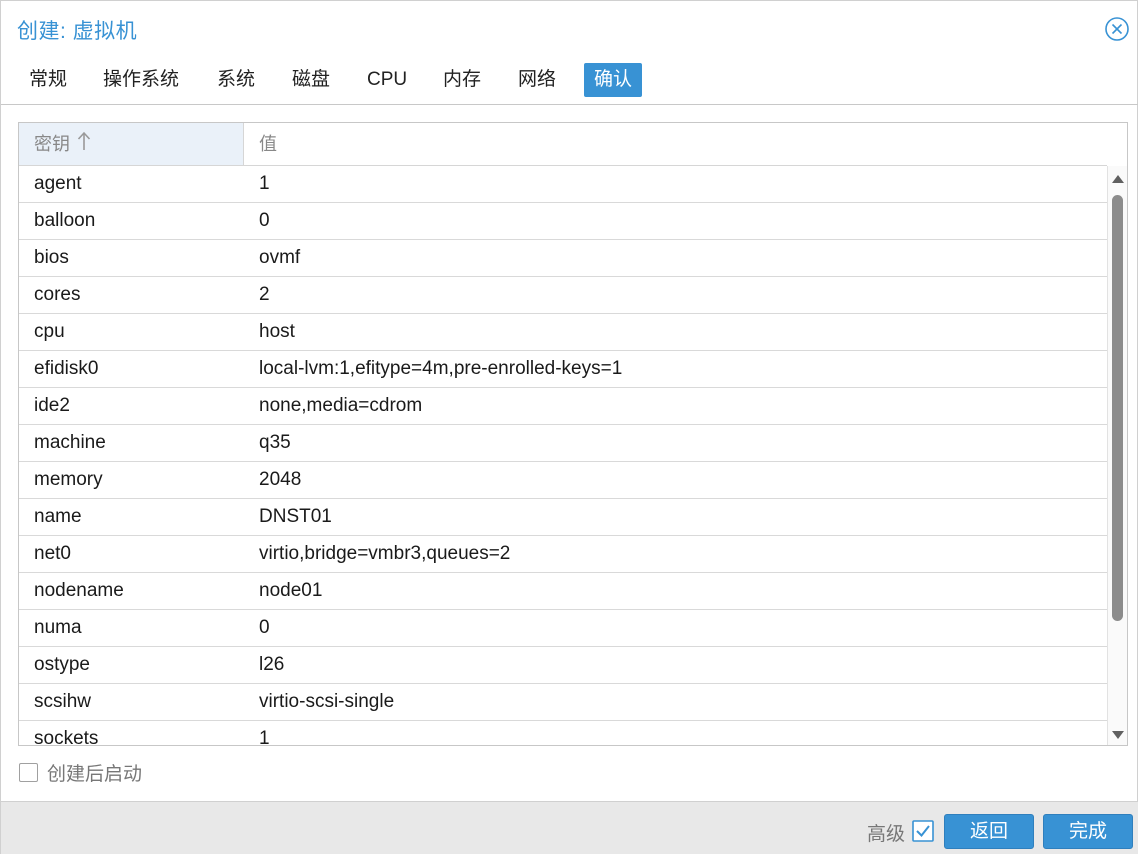 Image resolution: width=1138 pixels, height=854 pixels. I want to click on row-key-cell: net0, so click(52, 553).